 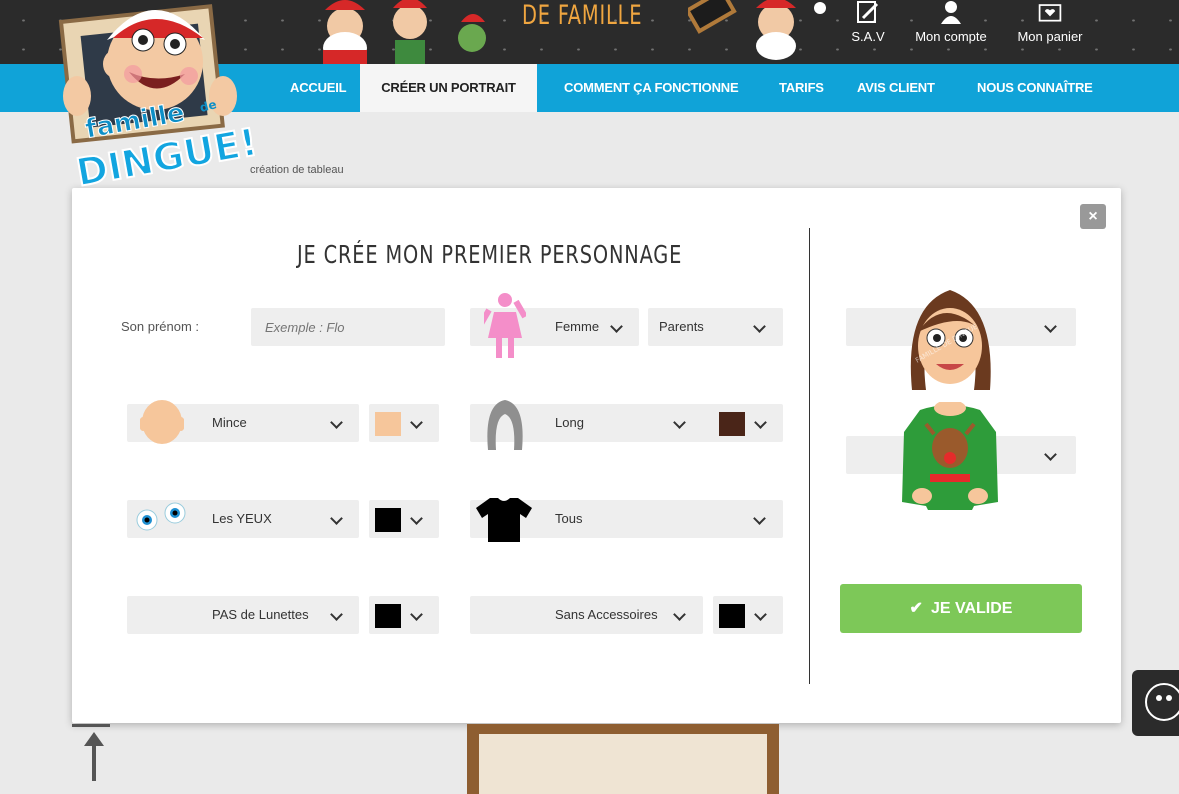 I want to click on validate-label: JE VALIDE, so click(x=971, y=608).